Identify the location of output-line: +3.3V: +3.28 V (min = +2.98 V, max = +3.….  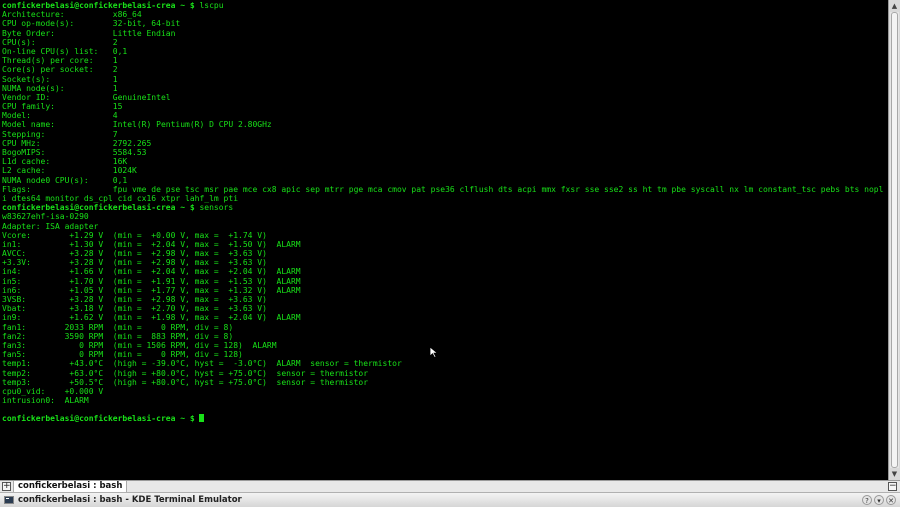
(134, 263).